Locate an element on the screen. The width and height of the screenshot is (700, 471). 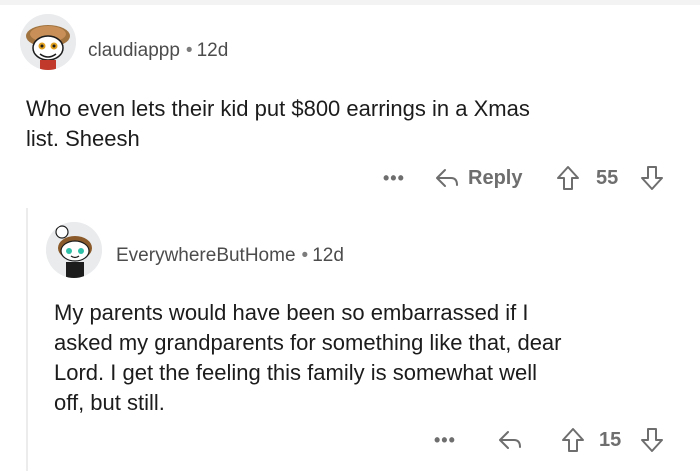
vote-count: 15 is located at coordinates (610, 439).